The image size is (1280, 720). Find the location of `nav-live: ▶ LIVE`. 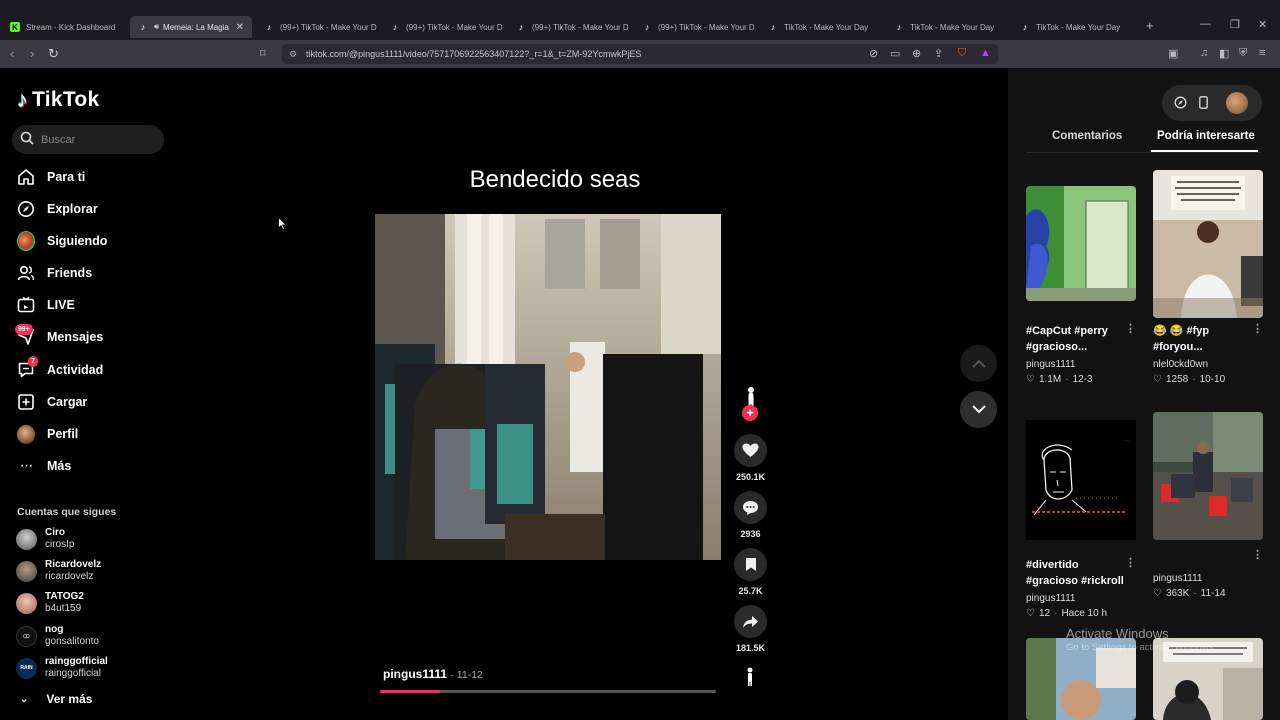

nav-live: ▶ LIVE is located at coordinates (46, 305).